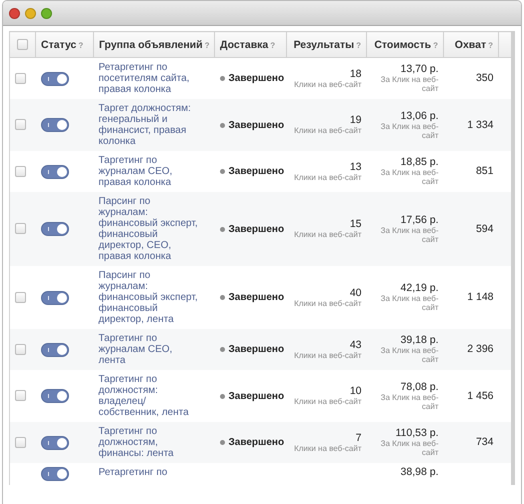  What do you see at coordinates (355, 391) in the screenshot?
I see `results-value: 10` at bounding box center [355, 391].